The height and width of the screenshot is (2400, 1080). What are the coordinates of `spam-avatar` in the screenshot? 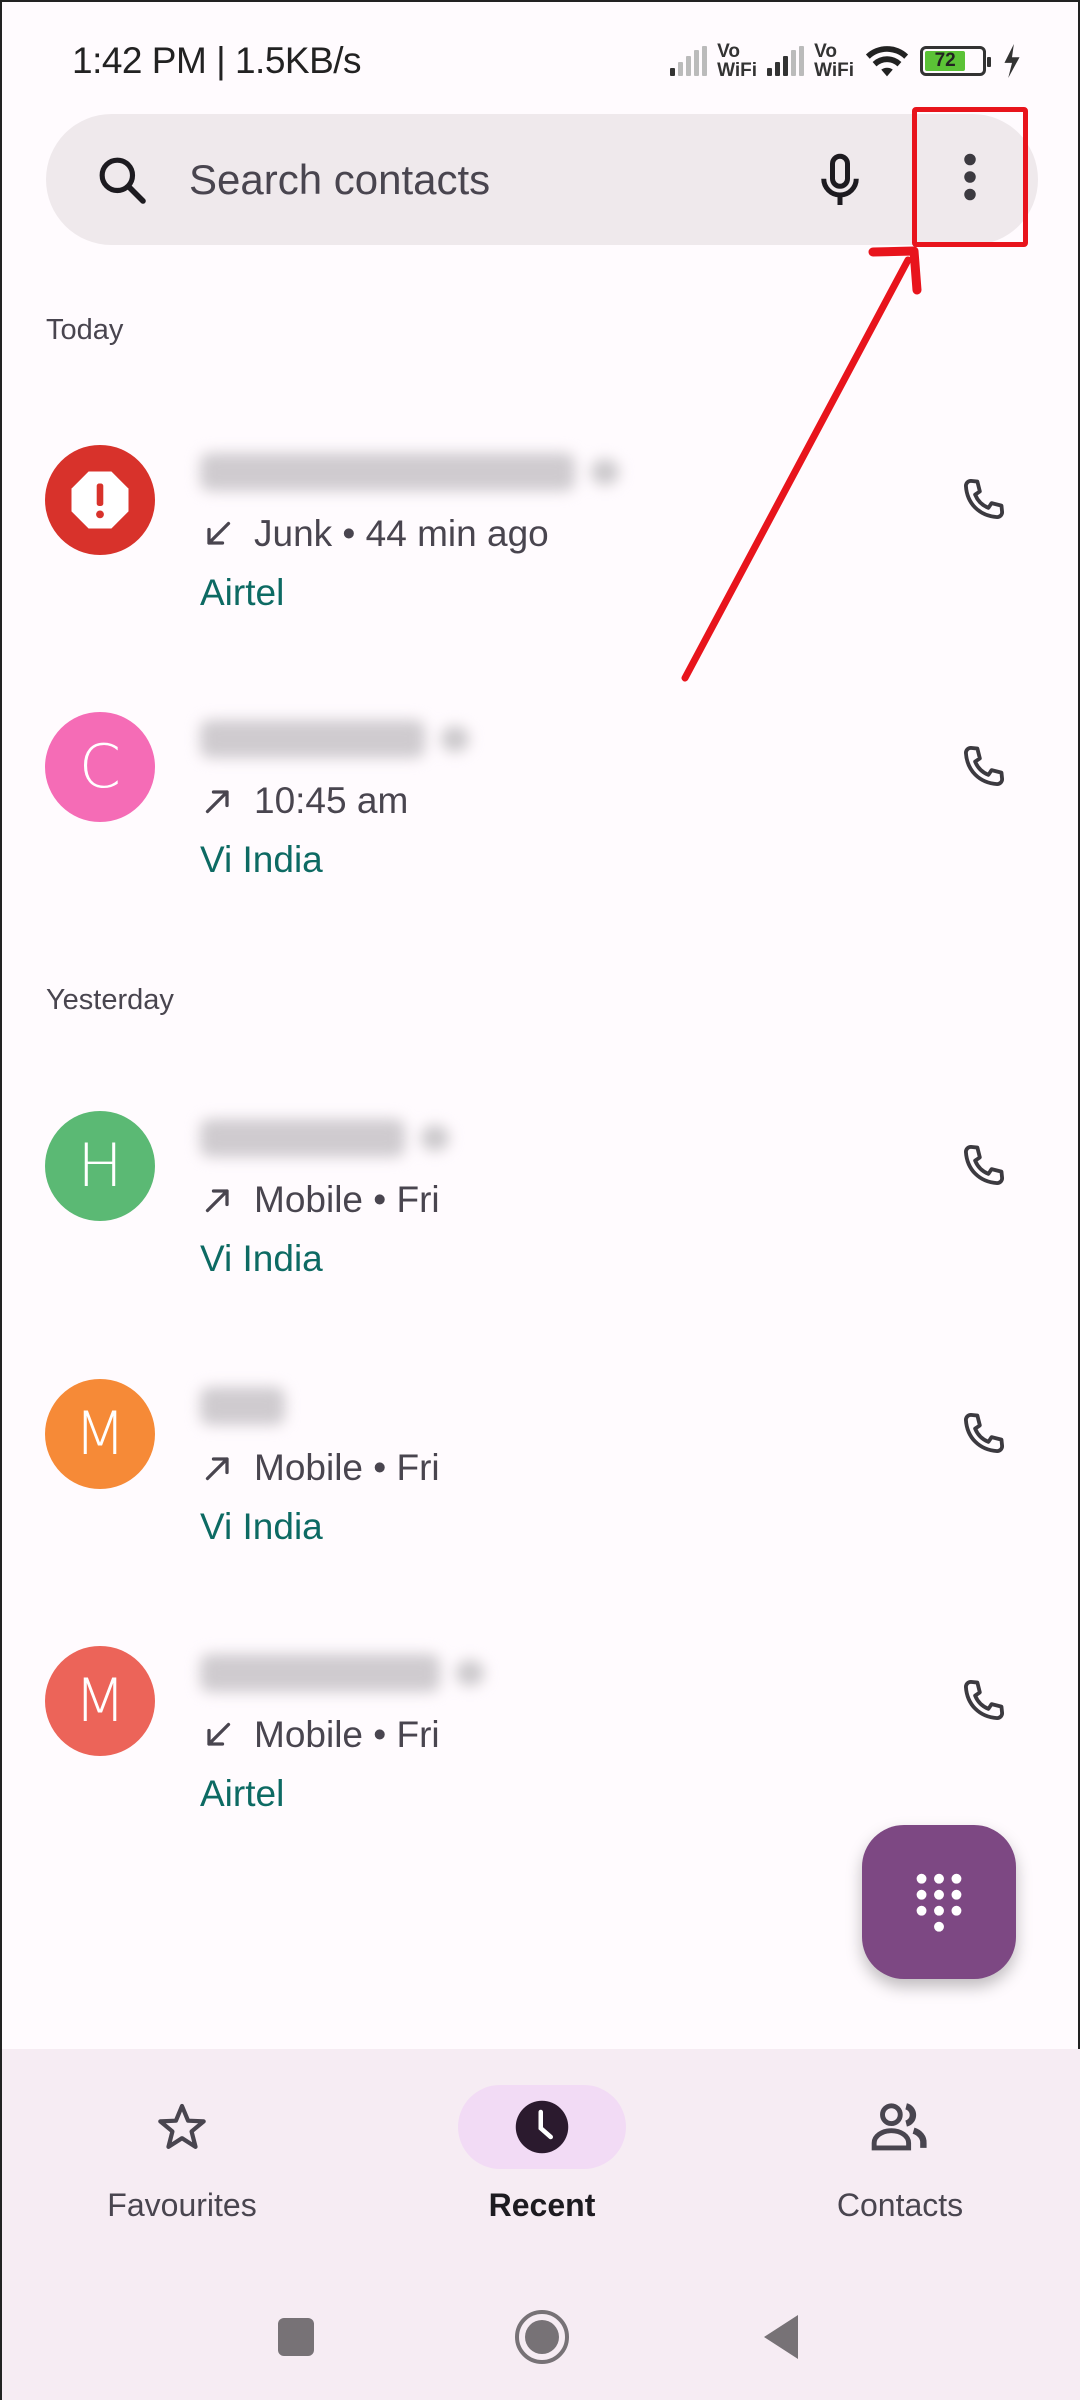 It's located at (100, 500).